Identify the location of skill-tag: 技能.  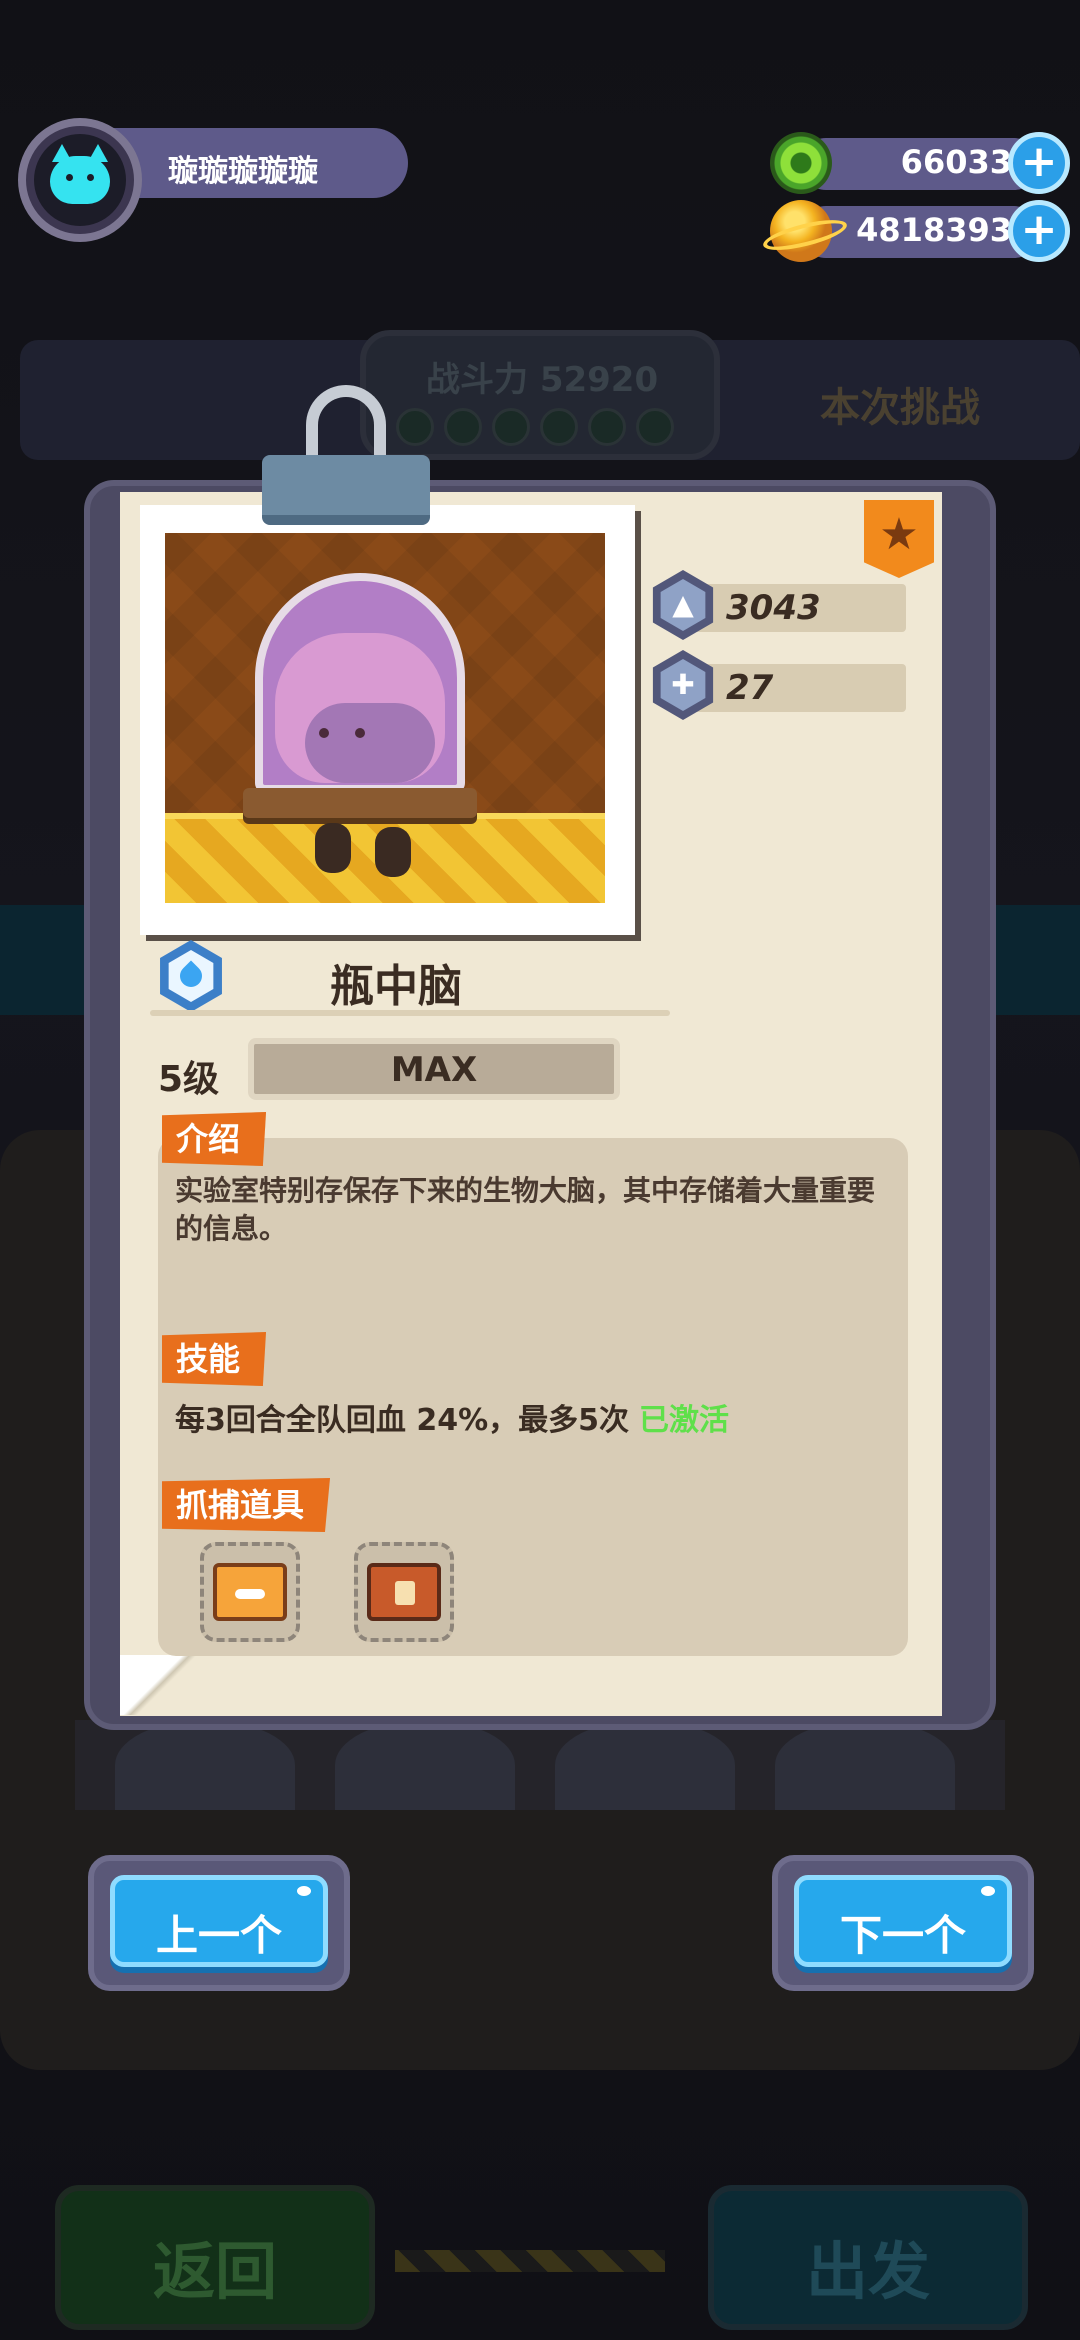
(214, 1359).